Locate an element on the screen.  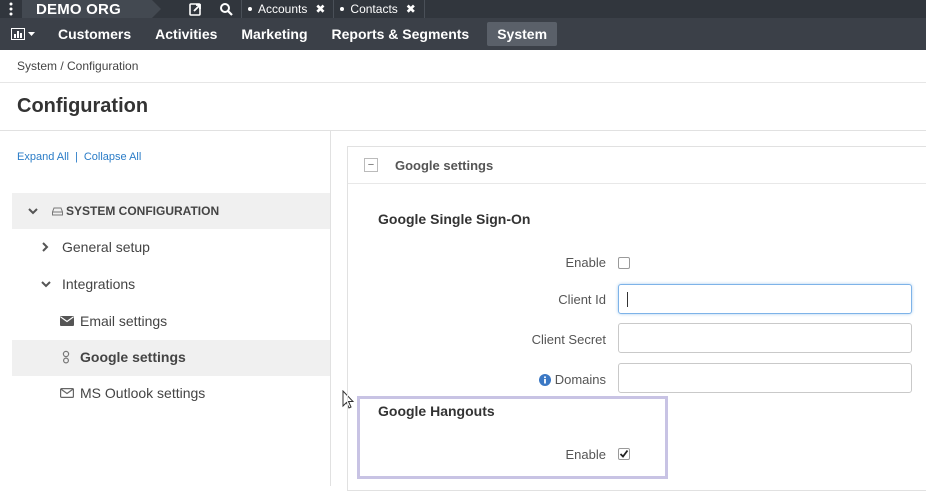
org-arrow is located at coordinates (156, 9).